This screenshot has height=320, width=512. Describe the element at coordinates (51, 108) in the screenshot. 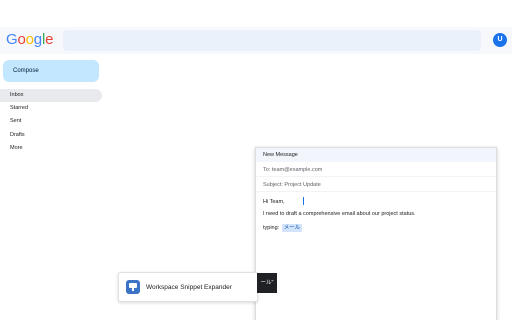

I see `sidebar-item-starred: Starred` at that location.